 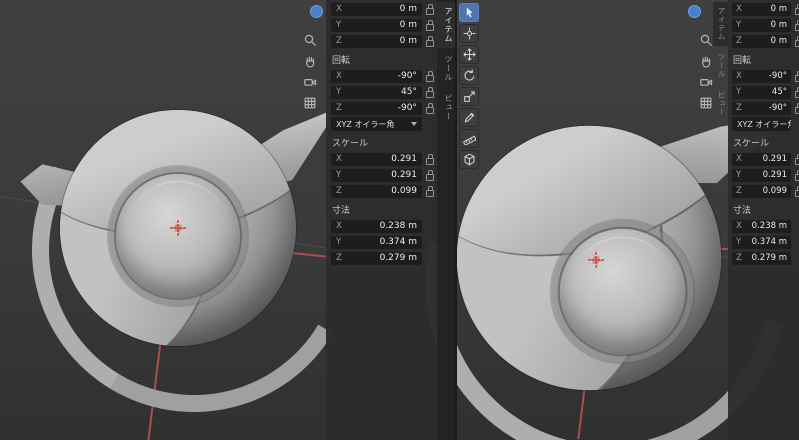 I want to click on select-tool-button, so click(x=469, y=12).